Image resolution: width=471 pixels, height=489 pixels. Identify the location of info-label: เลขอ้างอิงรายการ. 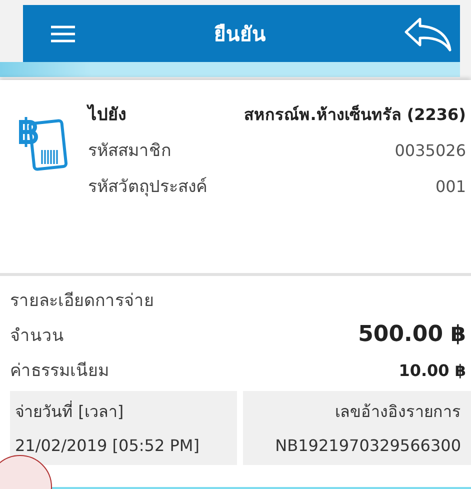
(398, 412).